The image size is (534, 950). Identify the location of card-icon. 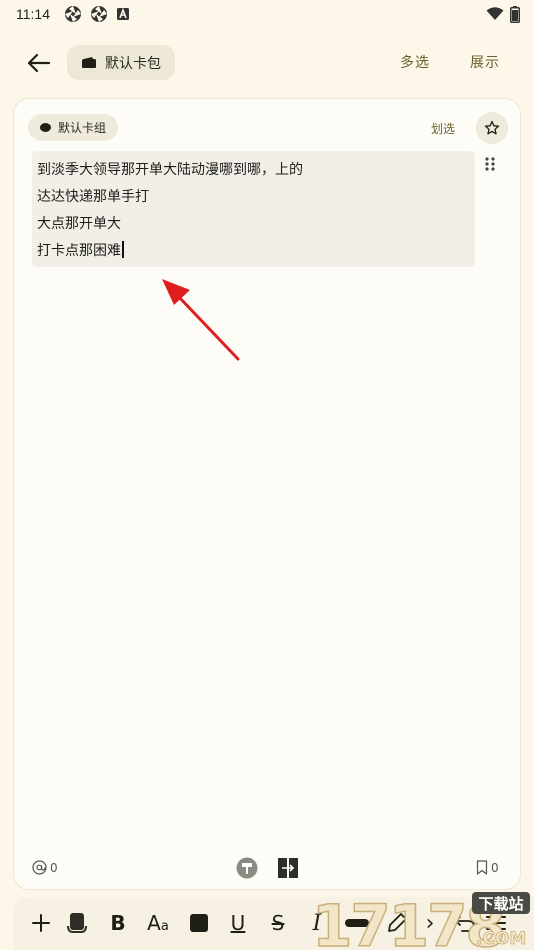
(77, 923).